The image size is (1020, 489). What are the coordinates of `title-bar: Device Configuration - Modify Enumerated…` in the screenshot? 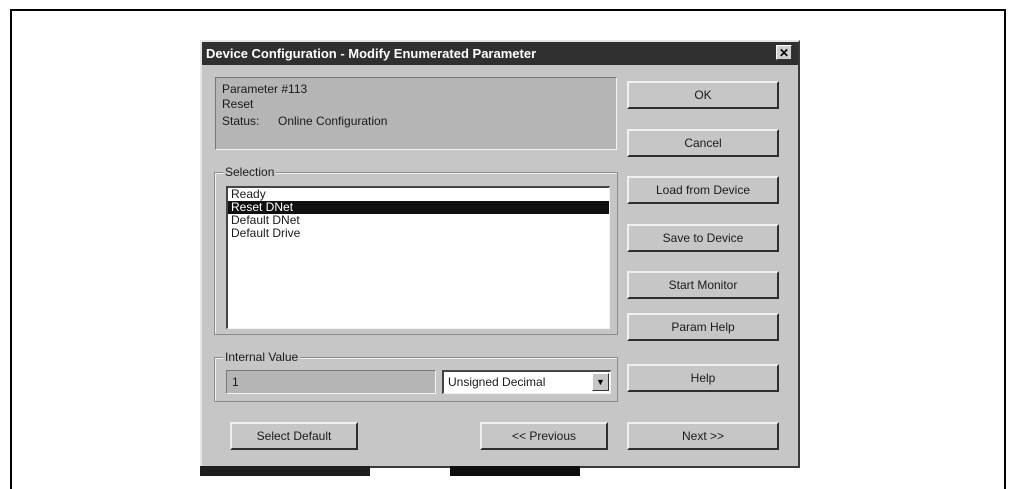 It's located at (500, 53).